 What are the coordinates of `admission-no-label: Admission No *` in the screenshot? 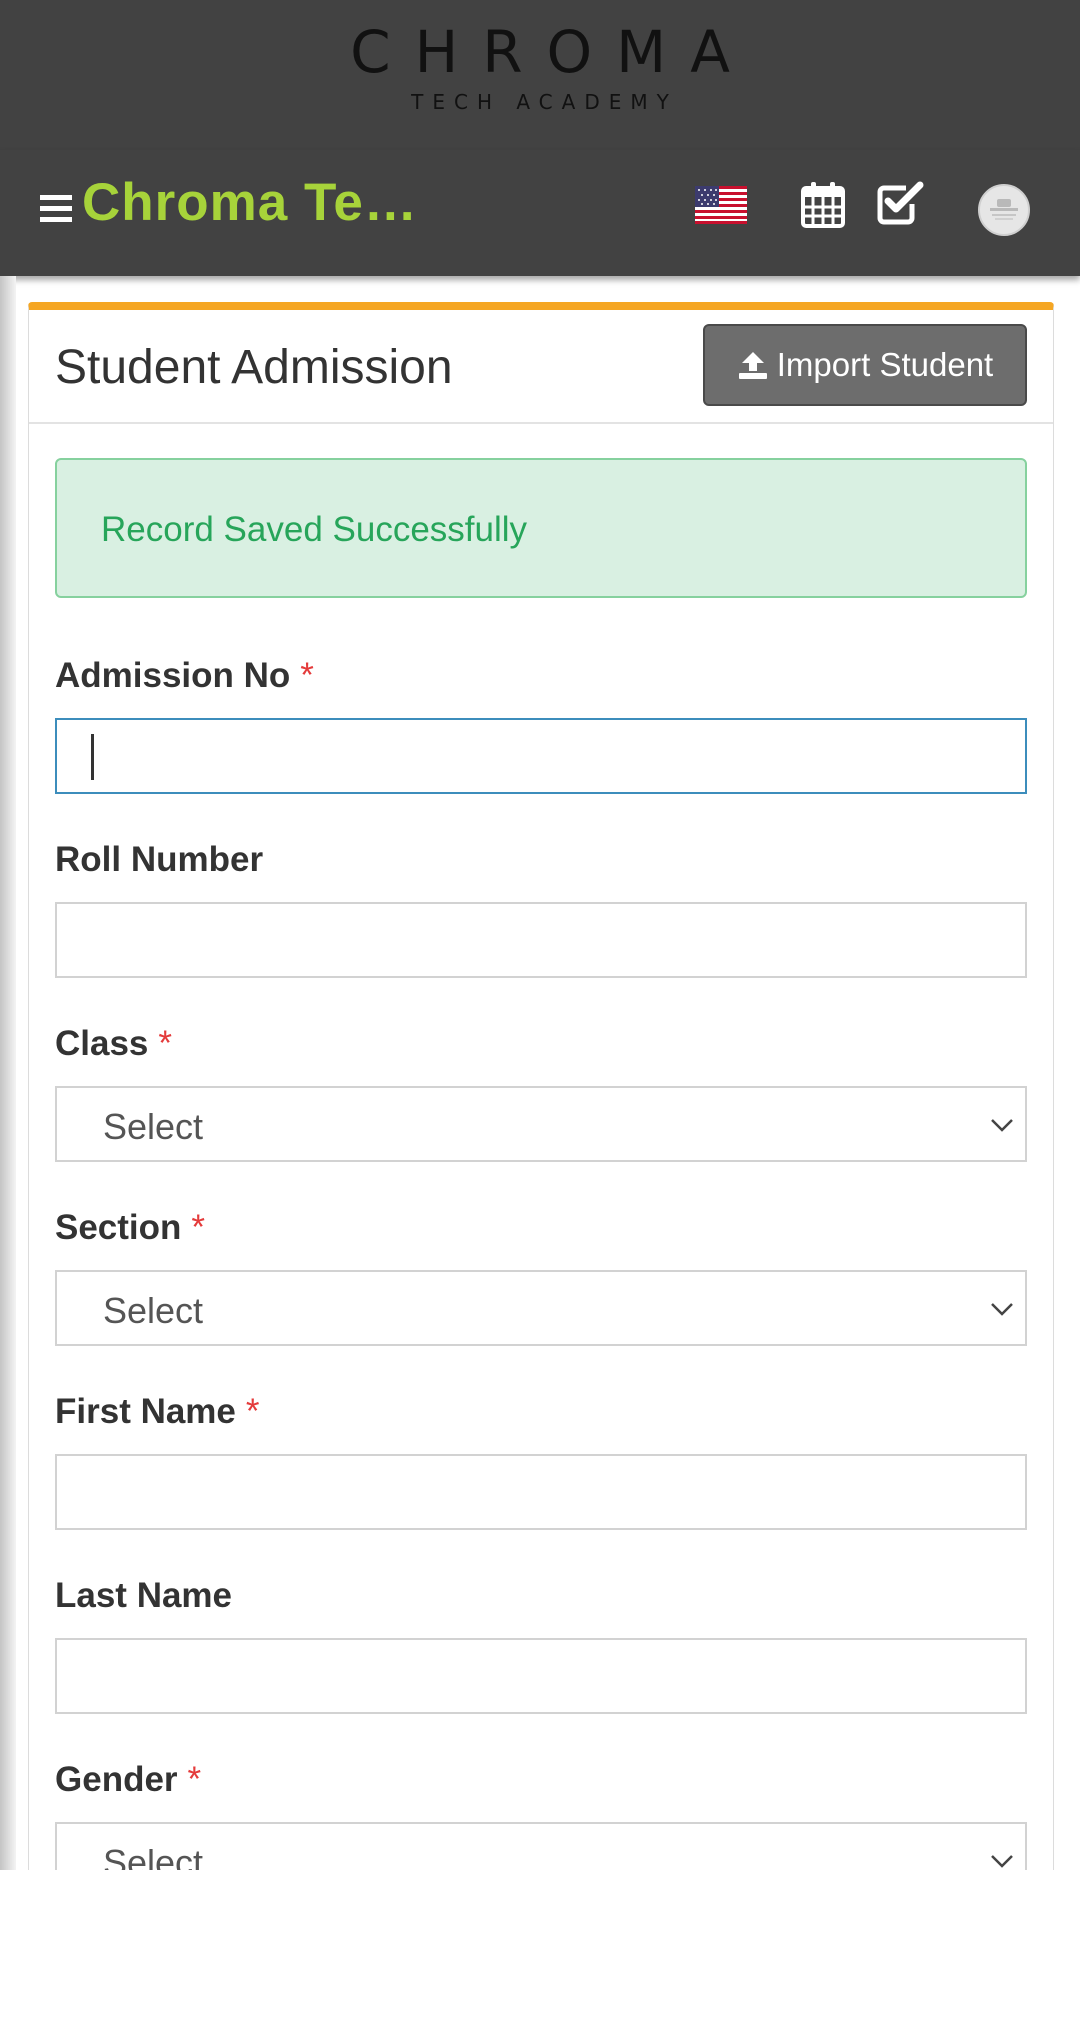 It's located at (184, 675).